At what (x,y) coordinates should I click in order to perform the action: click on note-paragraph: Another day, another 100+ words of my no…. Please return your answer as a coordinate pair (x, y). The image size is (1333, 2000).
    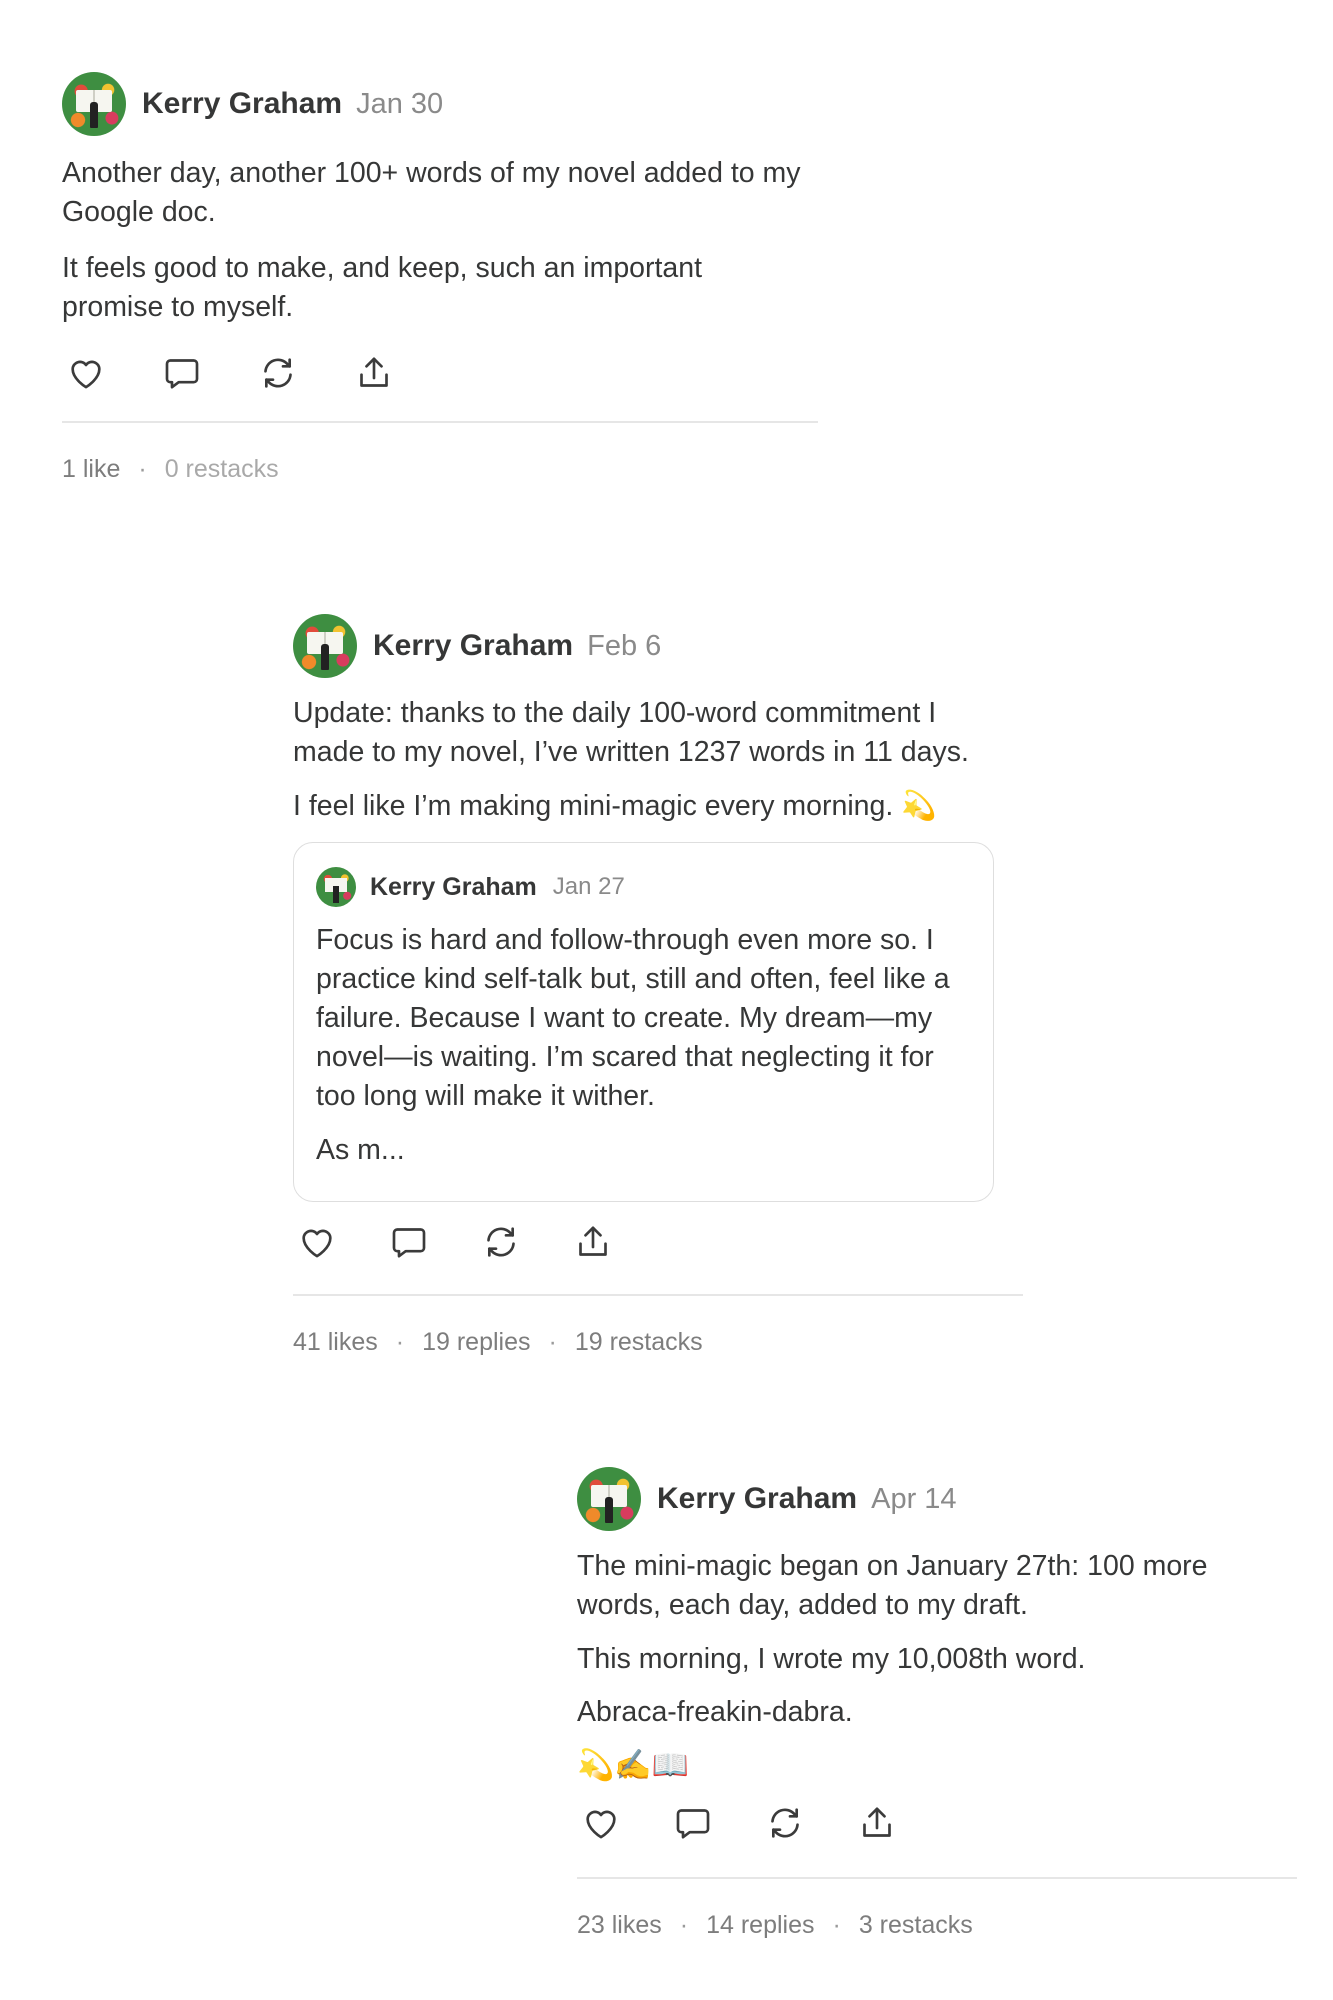
    Looking at the image, I should click on (431, 192).